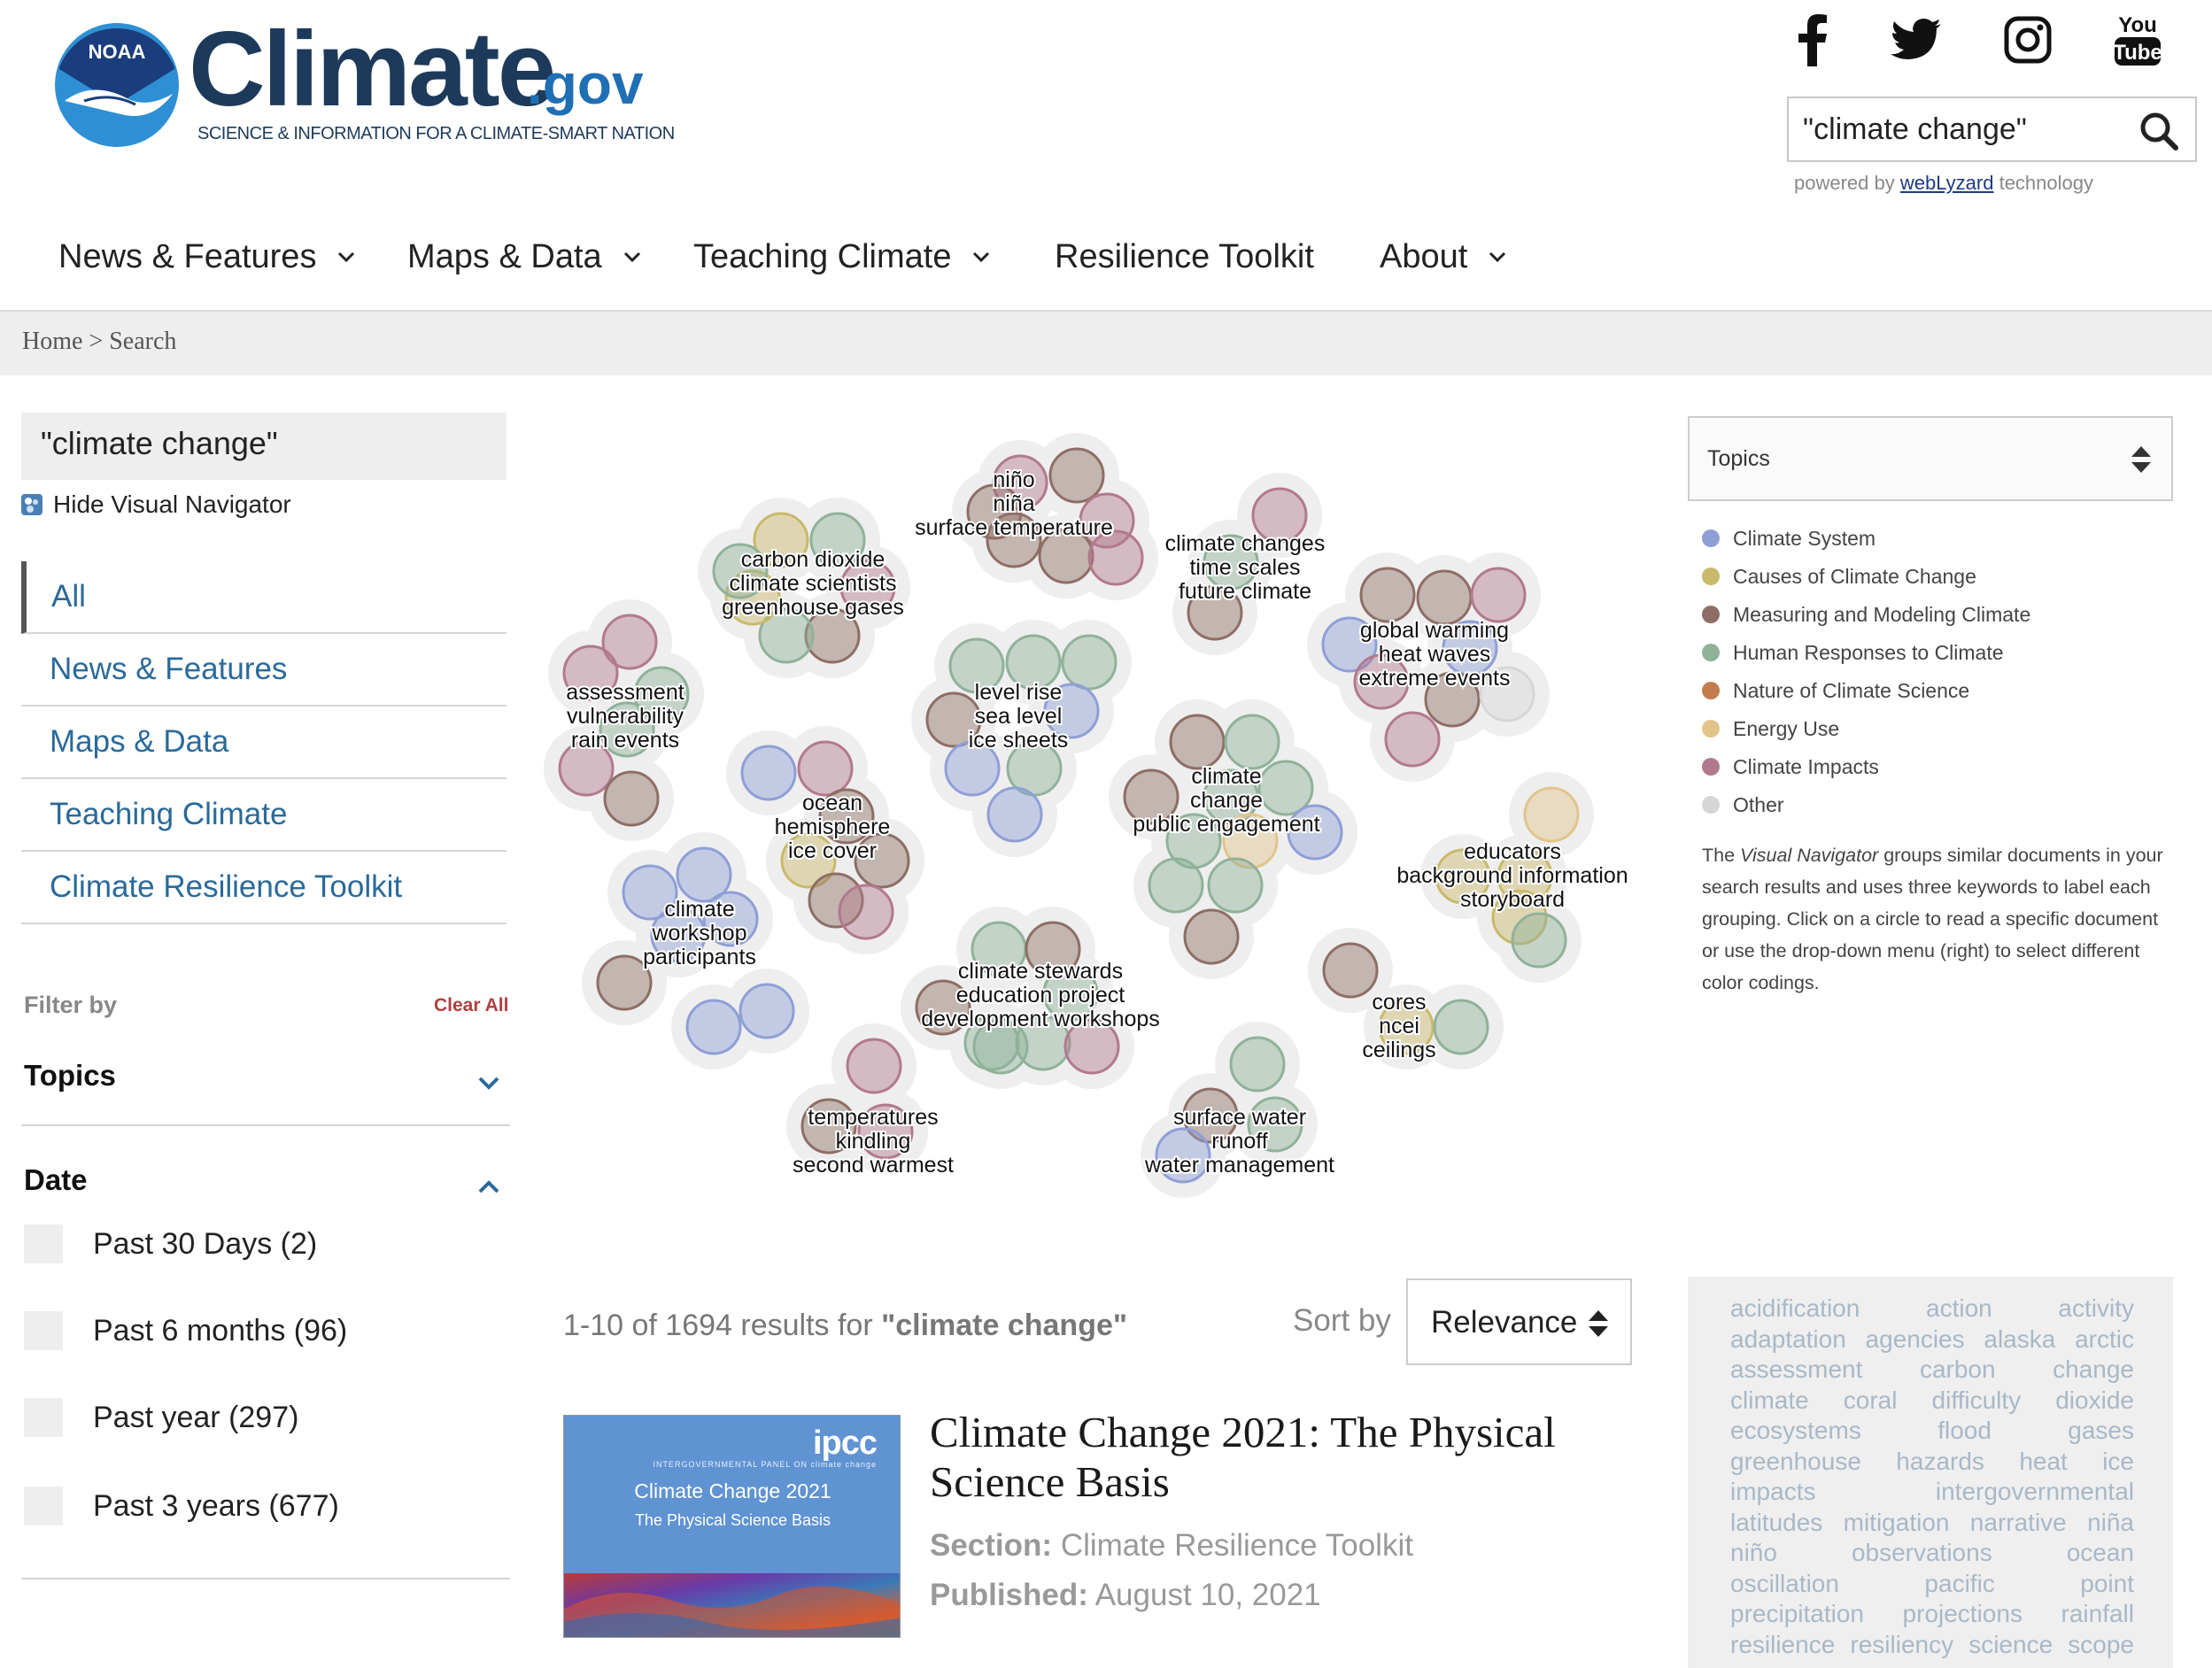 This screenshot has width=2212, height=1668. What do you see at coordinates (2107, 1584) in the screenshot?
I see `tag-cloud-term: point` at bounding box center [2107, 1584].